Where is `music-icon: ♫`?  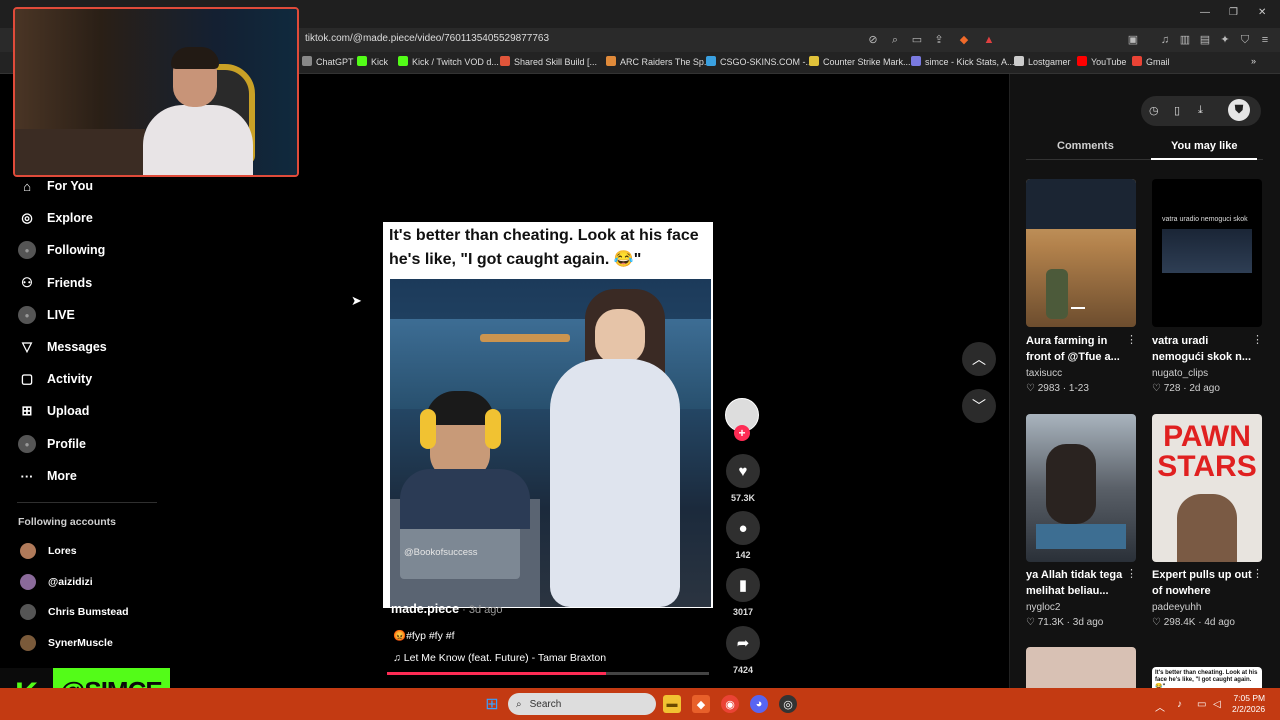 music-icon: ♫ is located at coordinates (1165, 40).